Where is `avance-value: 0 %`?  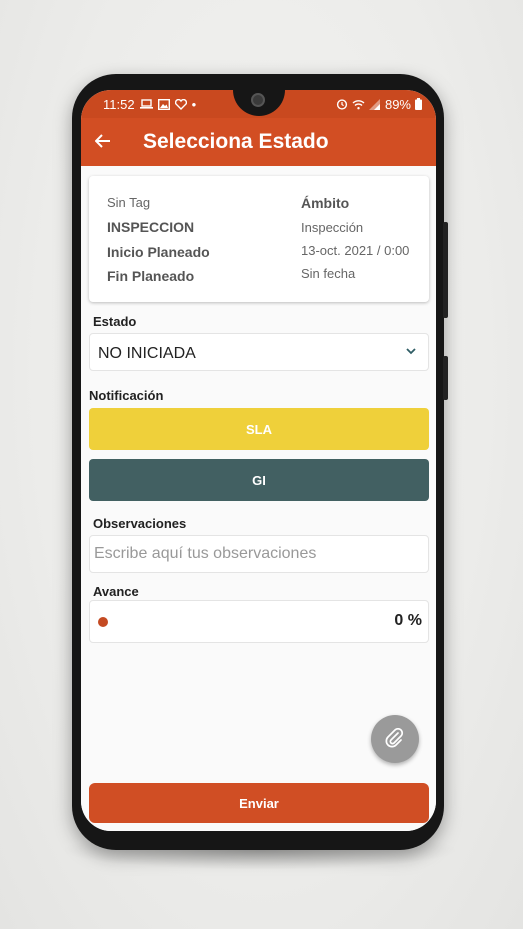
avance-value: 0 % is located at coordinates (408, 620).